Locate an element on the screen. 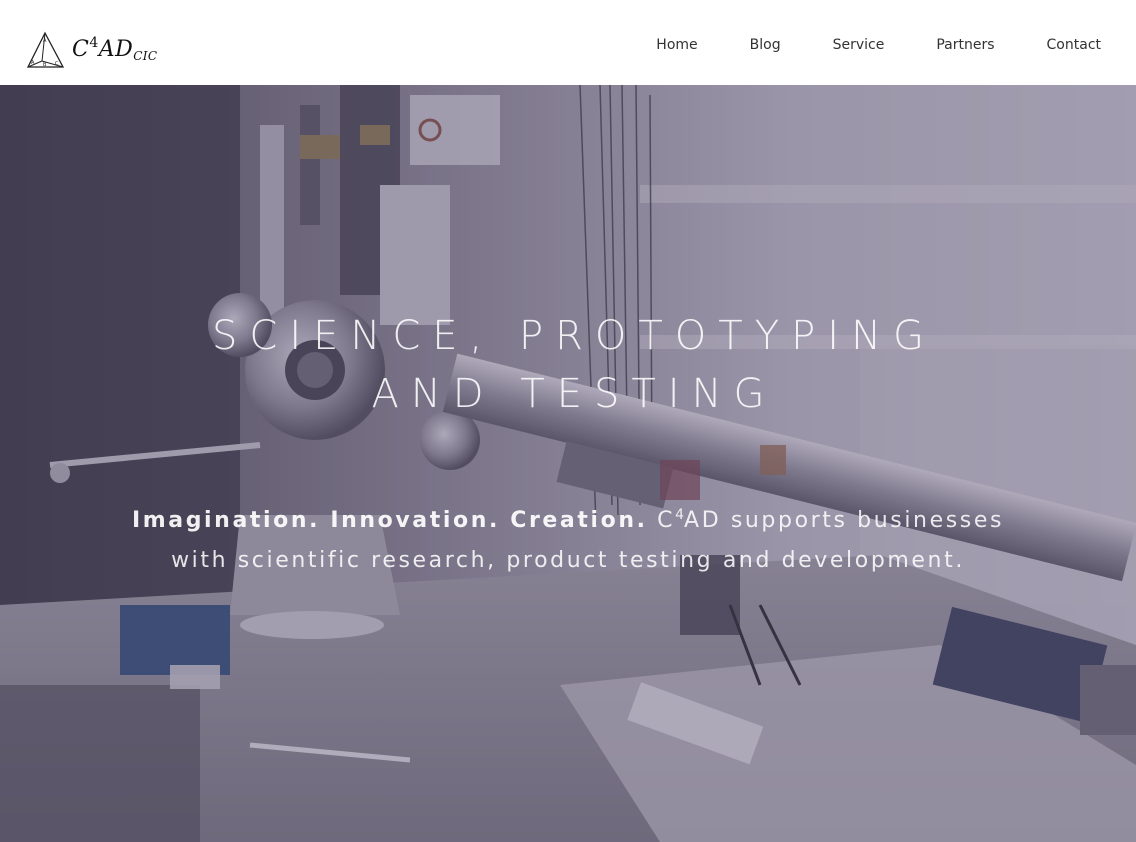 The height and width of the screenshot is (842, 1136). nav-item-service: Service is located at coordinates (859, 45).